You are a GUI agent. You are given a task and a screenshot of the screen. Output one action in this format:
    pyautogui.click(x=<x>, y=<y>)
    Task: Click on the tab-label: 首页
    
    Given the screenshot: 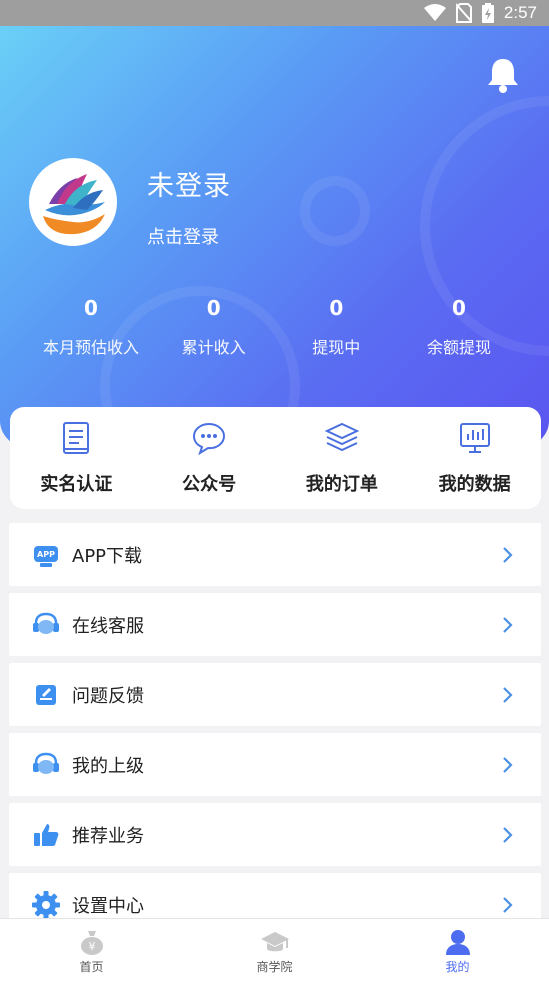 What is the action you would take?
    pyautogui.click(x=91, y=967)
    